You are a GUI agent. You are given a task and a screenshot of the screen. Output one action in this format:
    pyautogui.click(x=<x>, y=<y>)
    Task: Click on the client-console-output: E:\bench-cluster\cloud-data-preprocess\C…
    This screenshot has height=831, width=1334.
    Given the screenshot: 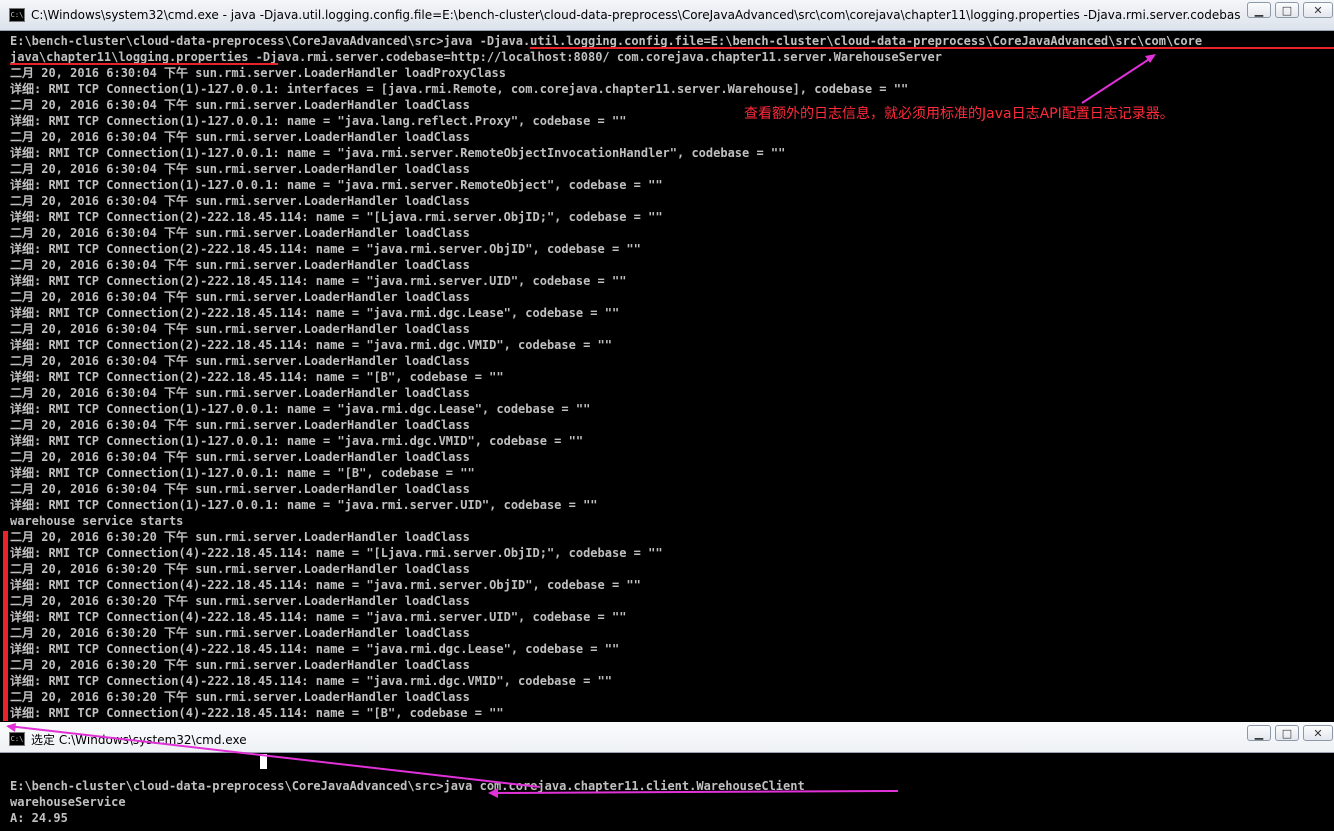 What is the action you would take?
    pyautogui.click(x=672, y=794)
    